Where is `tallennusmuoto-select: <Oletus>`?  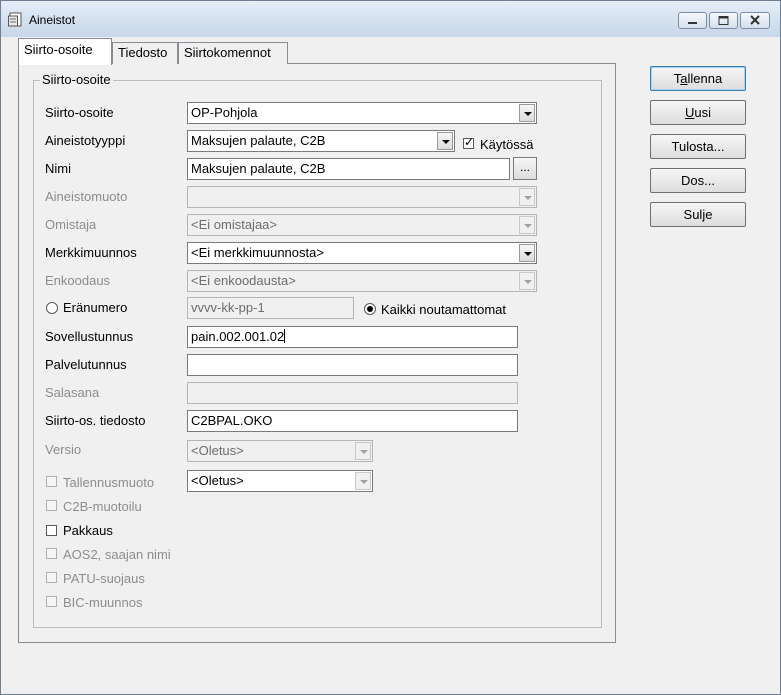 tallennusmuoto-select: <Oletus> is located at coordinates (280, 481).